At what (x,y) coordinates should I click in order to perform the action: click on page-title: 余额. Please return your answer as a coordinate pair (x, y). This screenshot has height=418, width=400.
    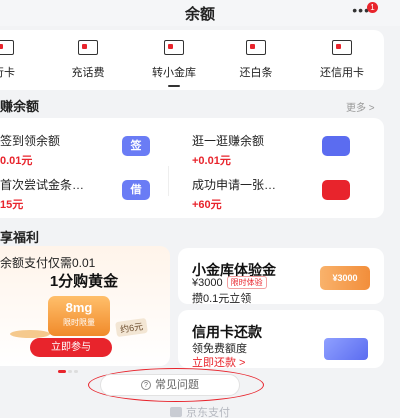
    Looking at the image, I should click on (199, 14).